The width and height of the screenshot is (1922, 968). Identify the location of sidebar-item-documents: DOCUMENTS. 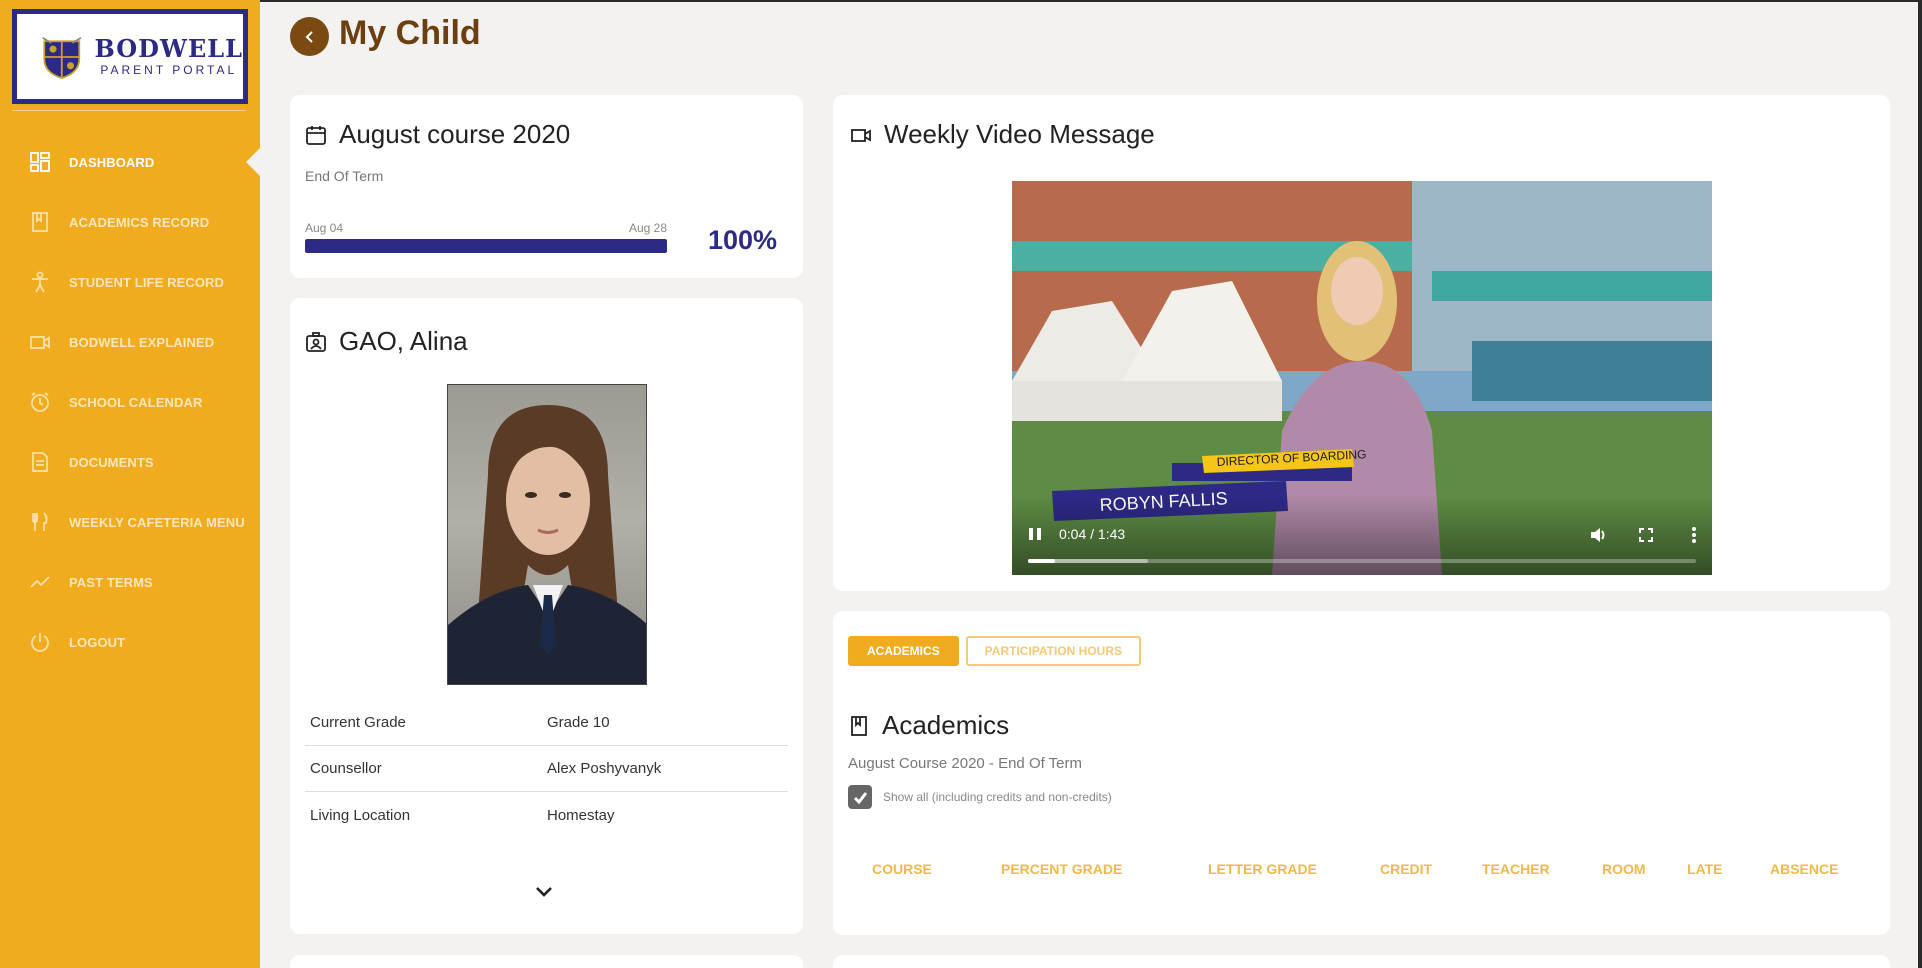
(130, 462).